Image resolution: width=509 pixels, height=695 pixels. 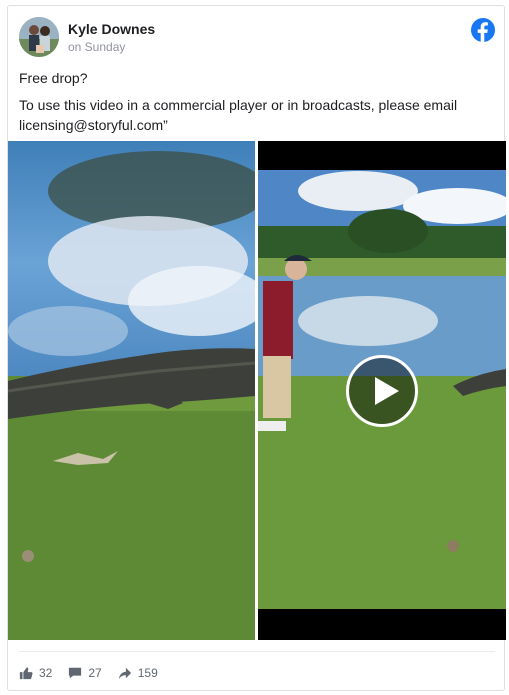 What do you see at coordinates (257, 38) in the screenshot?
I see `post-header: Kyle Downes on Sunday` at bounding box center [257, 38].